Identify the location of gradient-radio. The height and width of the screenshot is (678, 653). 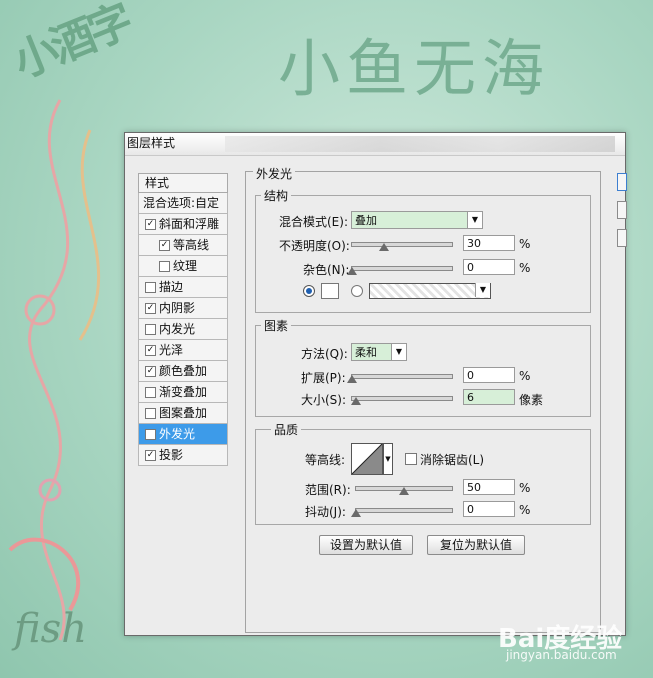
(357, 291).